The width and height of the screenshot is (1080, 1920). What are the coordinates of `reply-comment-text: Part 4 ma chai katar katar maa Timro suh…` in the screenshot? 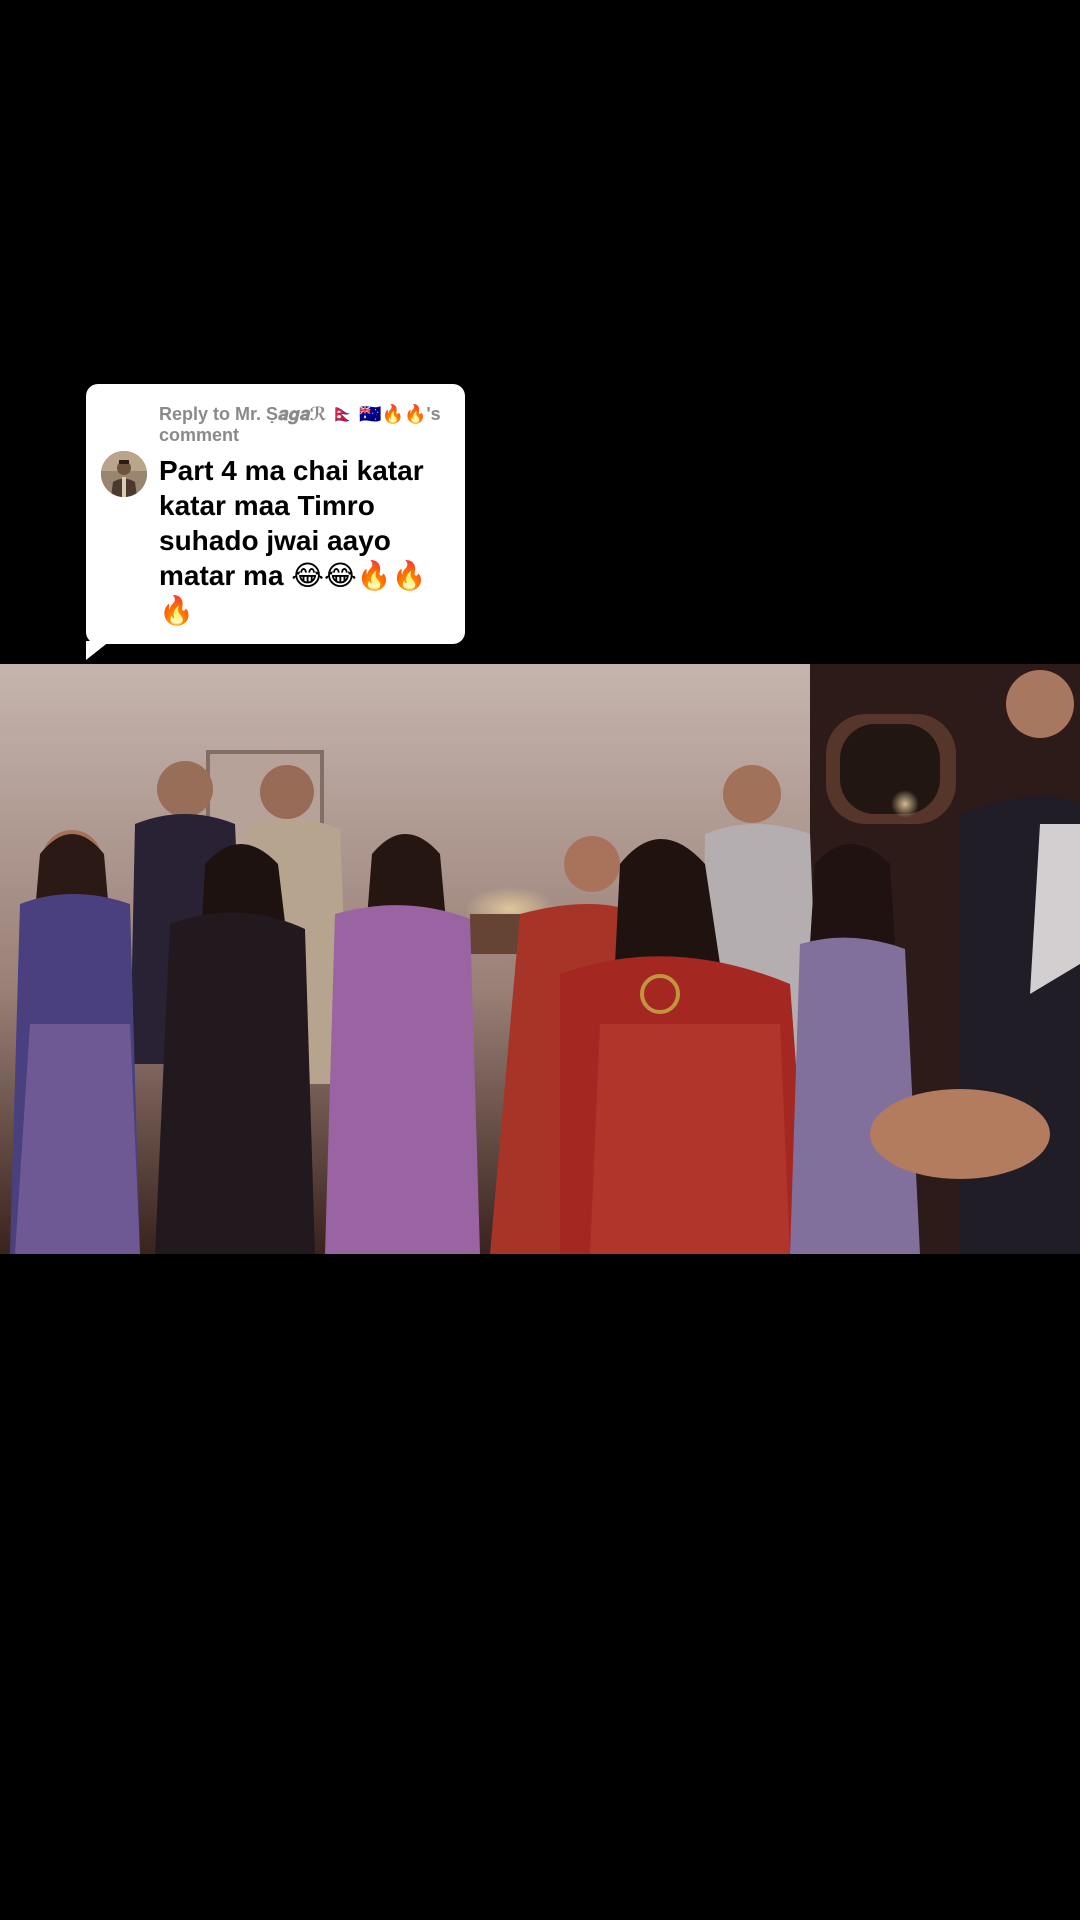 It's located at (293, 540).